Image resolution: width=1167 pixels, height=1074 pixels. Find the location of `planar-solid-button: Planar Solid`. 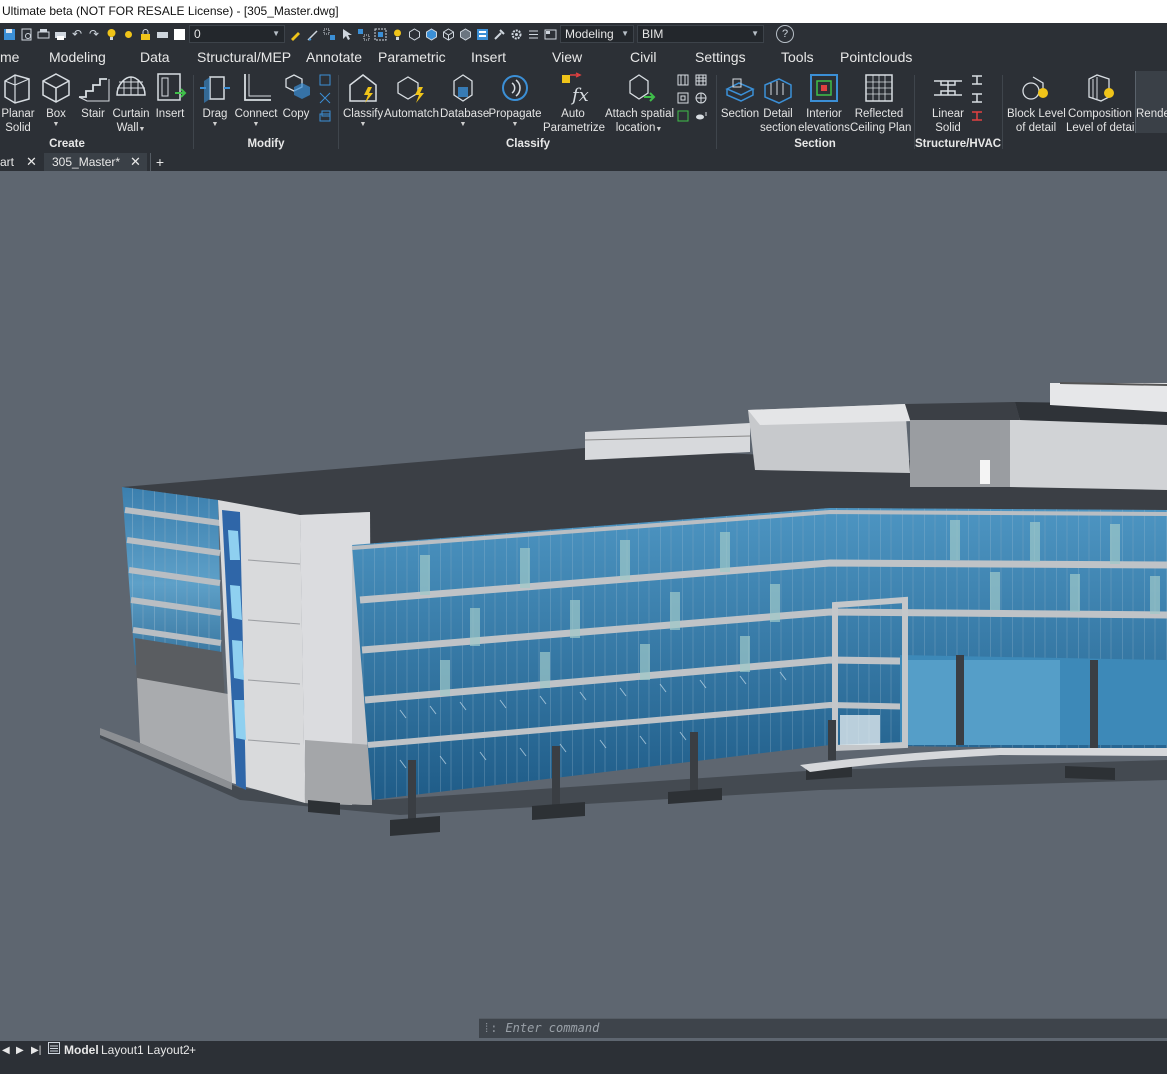

planar-solid-button: Planar Solid is located at coordinates (18, 103).